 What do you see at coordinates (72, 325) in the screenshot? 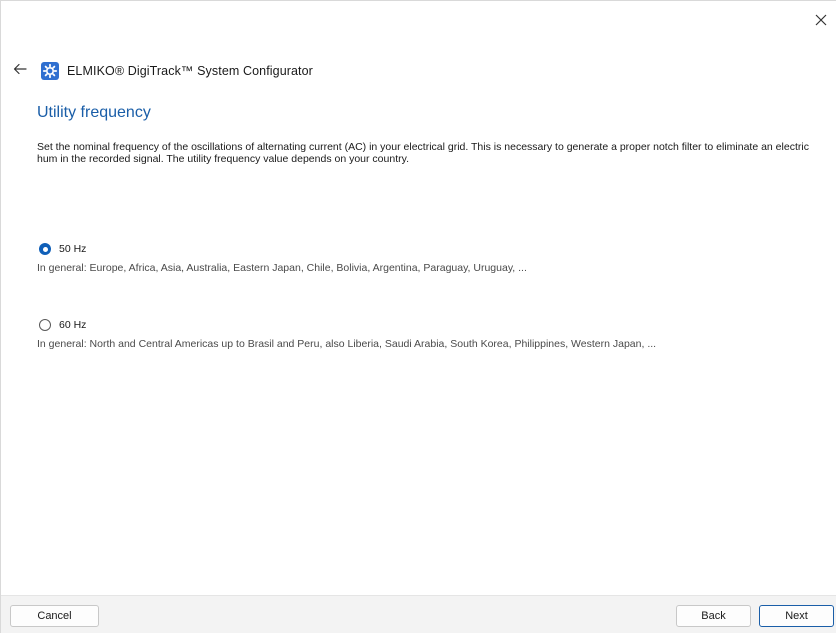
I see `option-label-60hz: 60 Hz` at bounding box center [72, 325].